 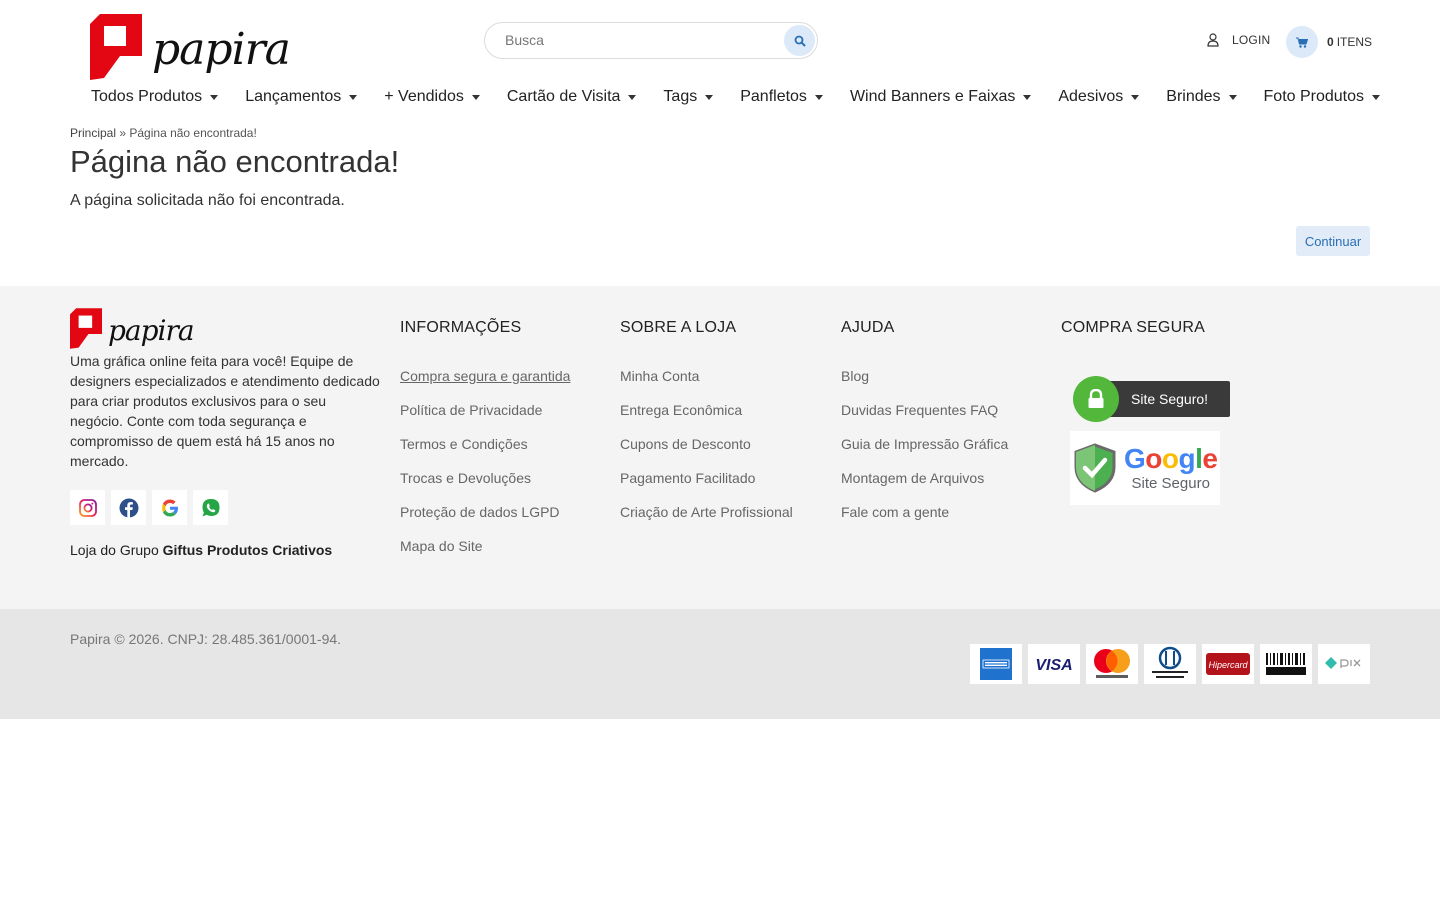 I want to click on padlock-icon, so click(x=1096, y=398).